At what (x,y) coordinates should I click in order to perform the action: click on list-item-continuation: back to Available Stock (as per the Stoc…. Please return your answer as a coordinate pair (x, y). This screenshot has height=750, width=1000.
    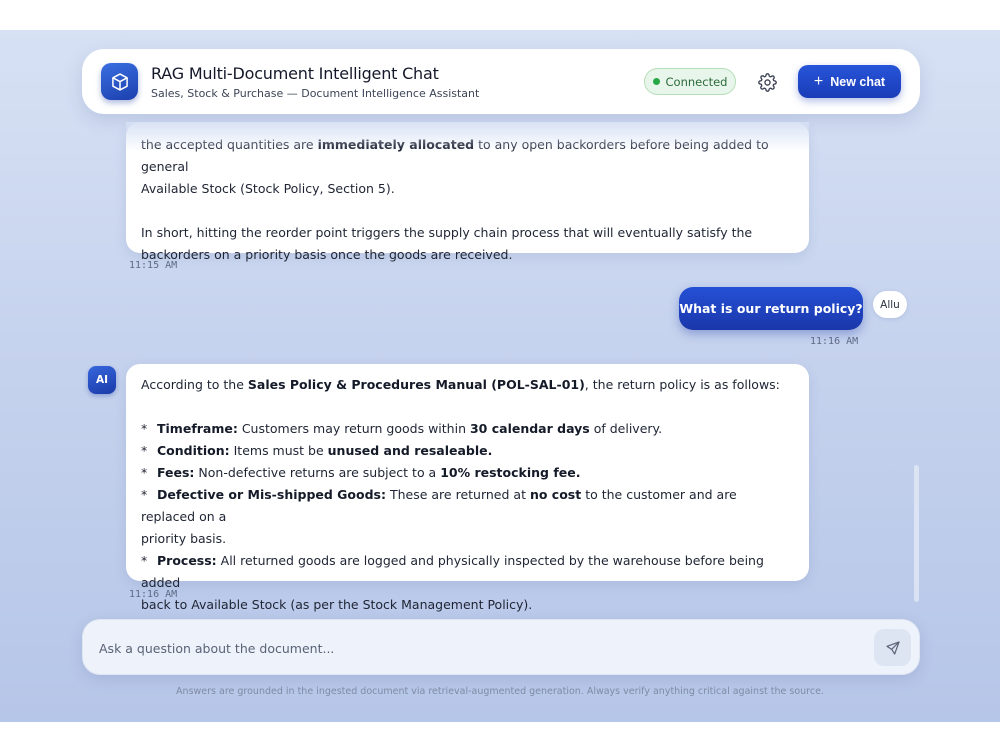
    Looking at the image, I should click on (337, 604).